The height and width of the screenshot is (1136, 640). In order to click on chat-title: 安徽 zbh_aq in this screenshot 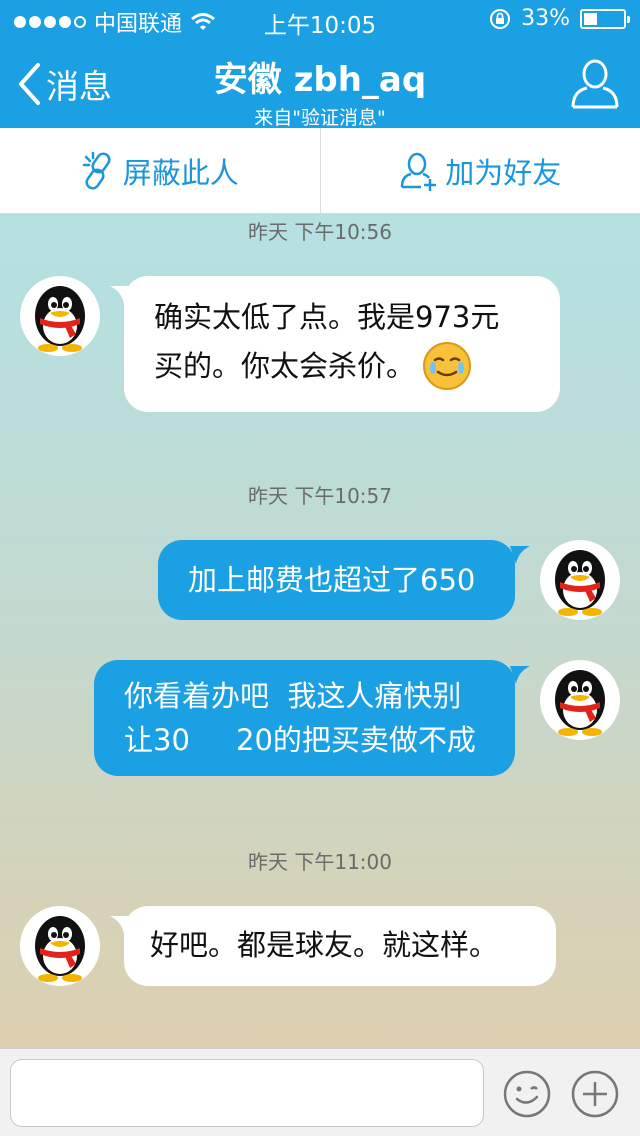, I will do `click(320, 80)`.